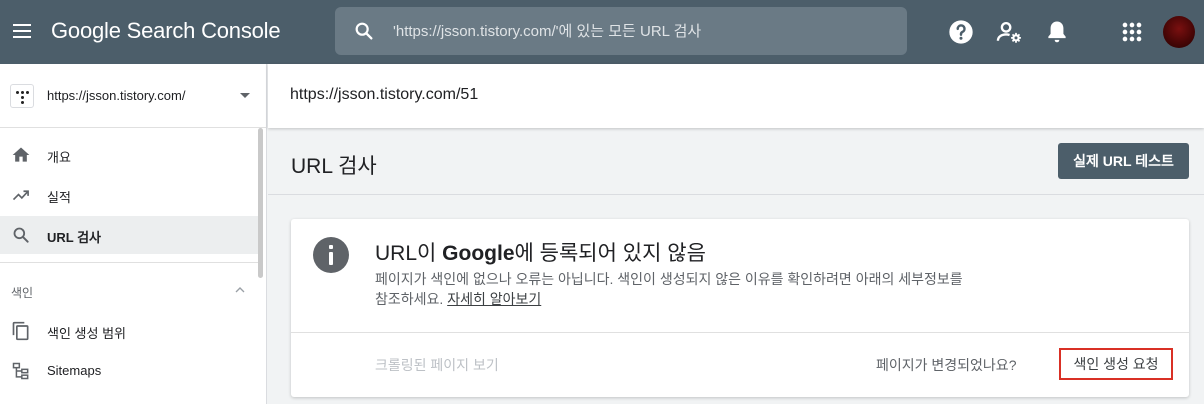  I want to click on trending-up-icon, so click(20, 195).